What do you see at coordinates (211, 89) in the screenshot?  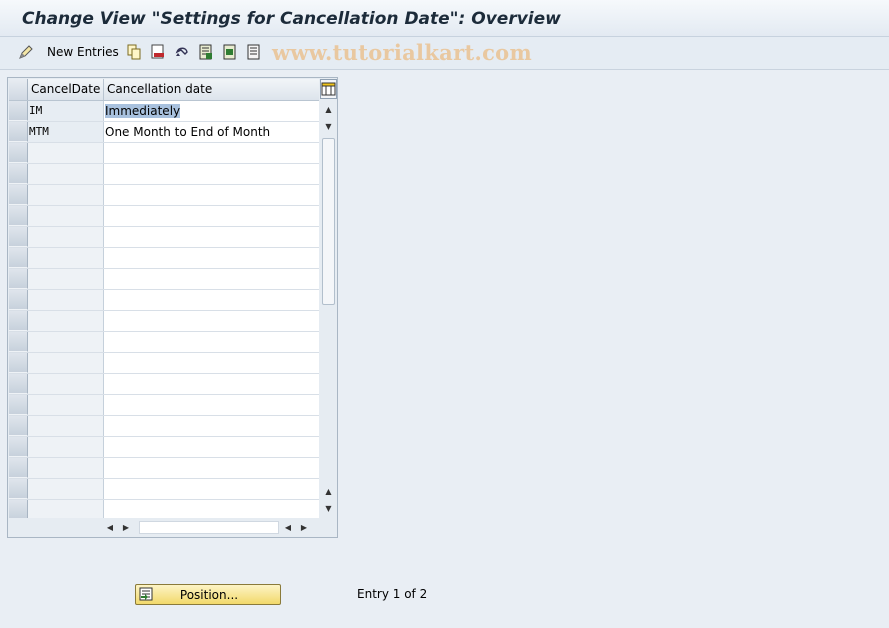 I see `column-header-cancellation-date: Cancellation date` at bounding box center [211, 89].